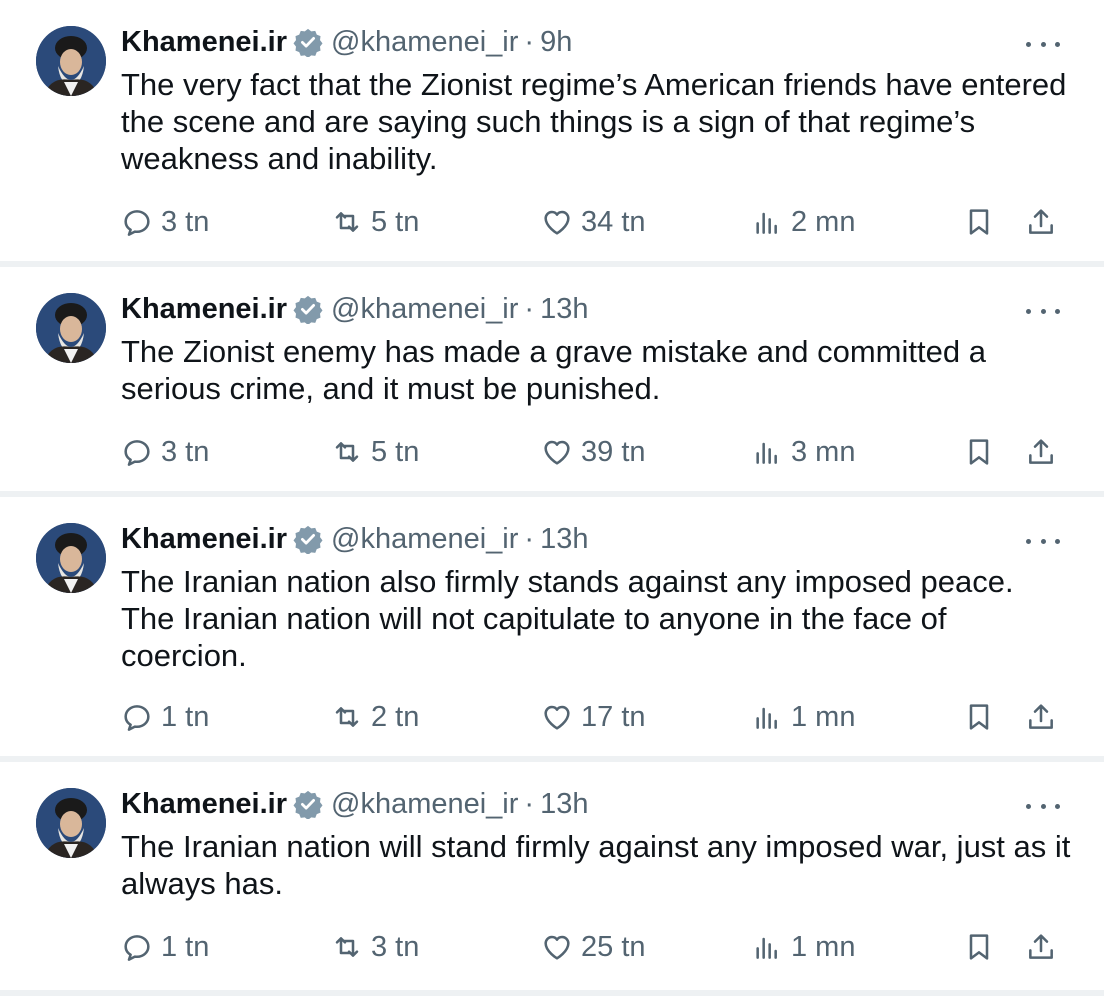 Image resolution: width=1104 pixels, height=996 pixels. What do you see at coordinates (613, 221) in the screenshot?
I see `like-count: 34 tn` at bounding box center [613, 221].